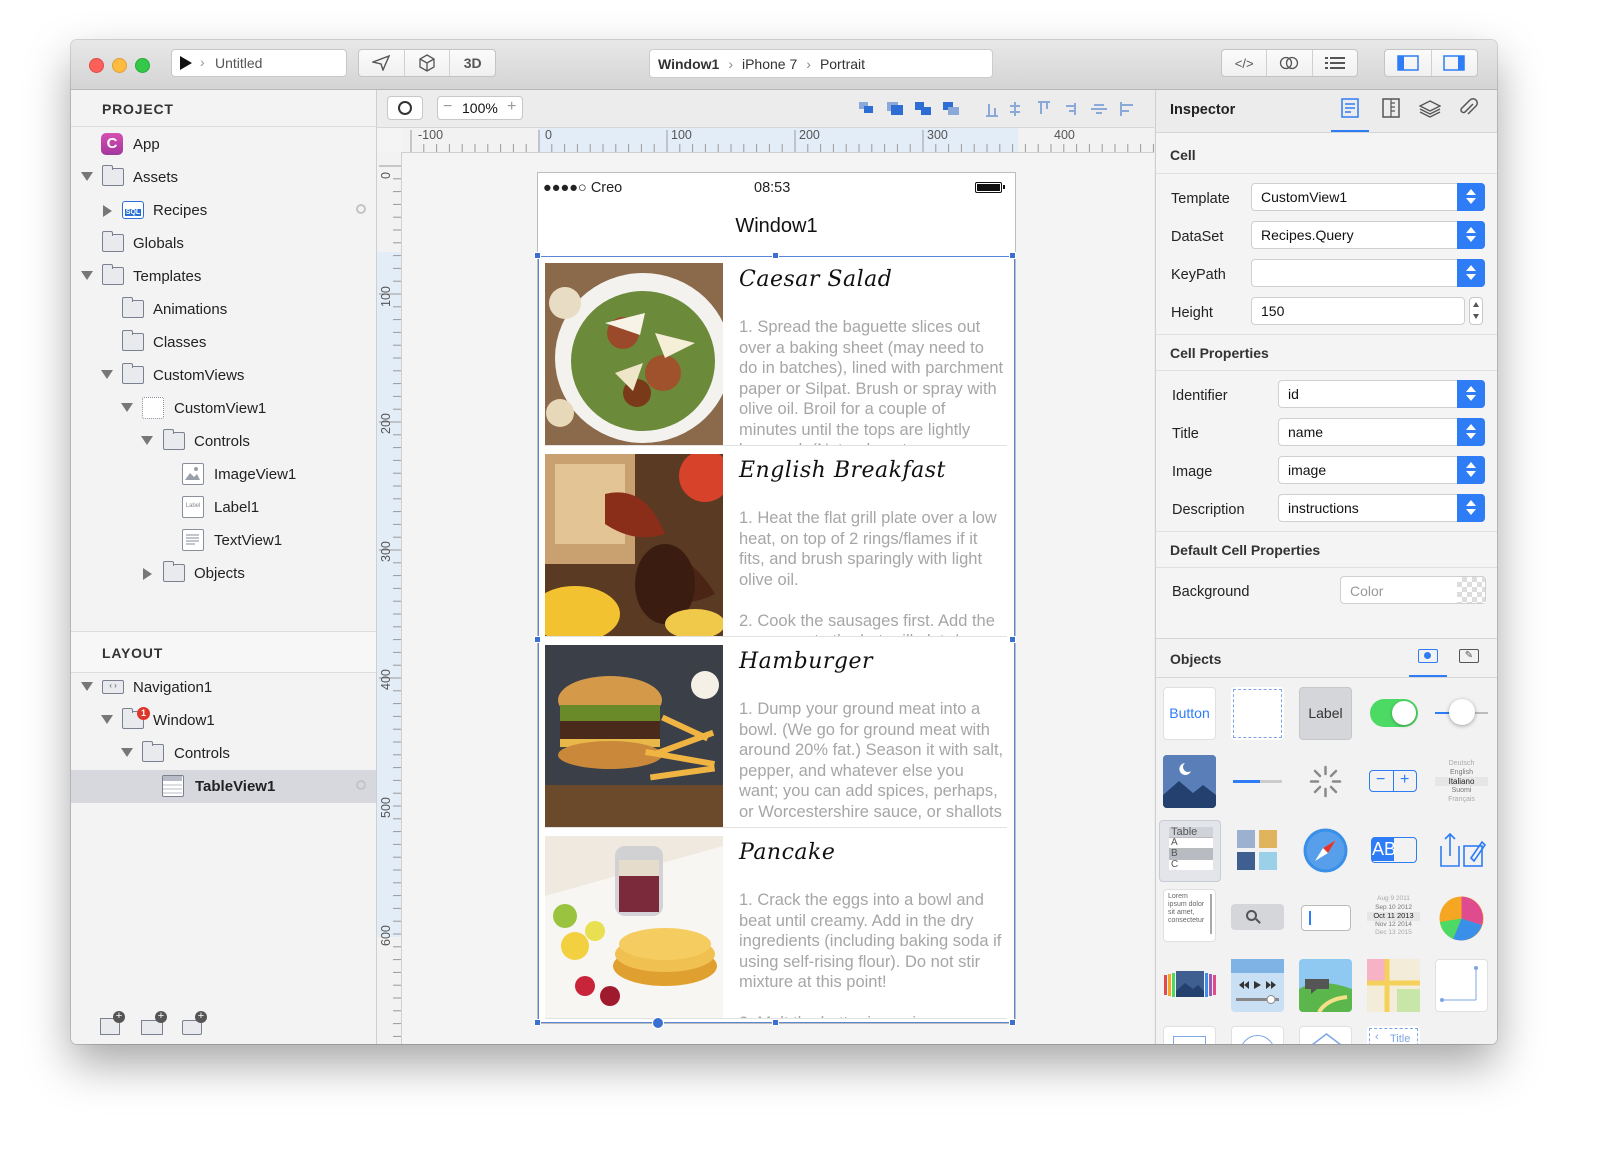 The width and height of the screenshot is (1600, 1169). What do you see at coordinates (1325, 781) in the screenshot?
I see `object-activity-indicator` at bounding box center [1325, 781].